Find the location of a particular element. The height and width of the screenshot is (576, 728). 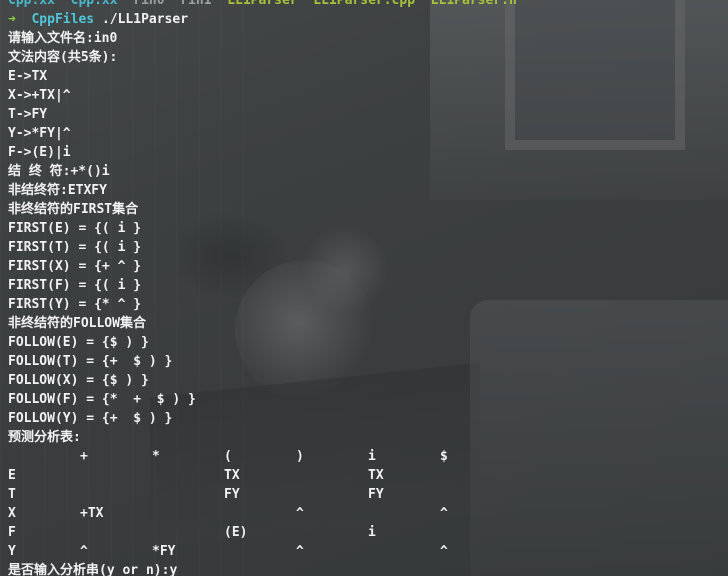

output-line: FIRST(F) = {( i } is located at coordinates (75, 285).